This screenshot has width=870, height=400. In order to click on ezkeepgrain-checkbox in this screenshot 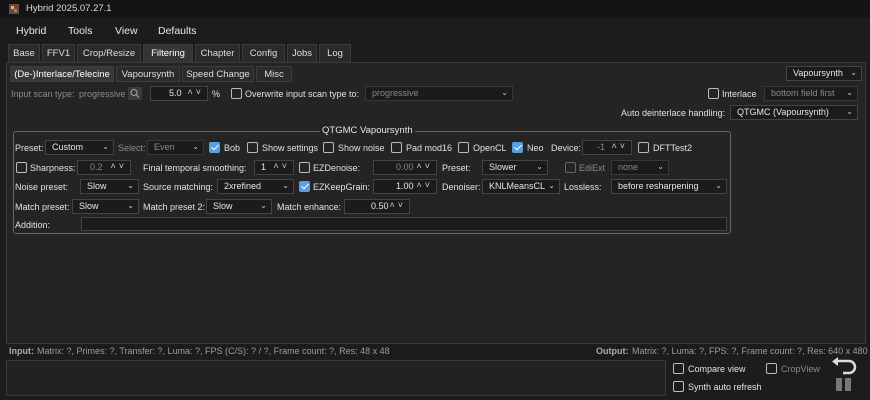, I will do `click(304, 186)`.